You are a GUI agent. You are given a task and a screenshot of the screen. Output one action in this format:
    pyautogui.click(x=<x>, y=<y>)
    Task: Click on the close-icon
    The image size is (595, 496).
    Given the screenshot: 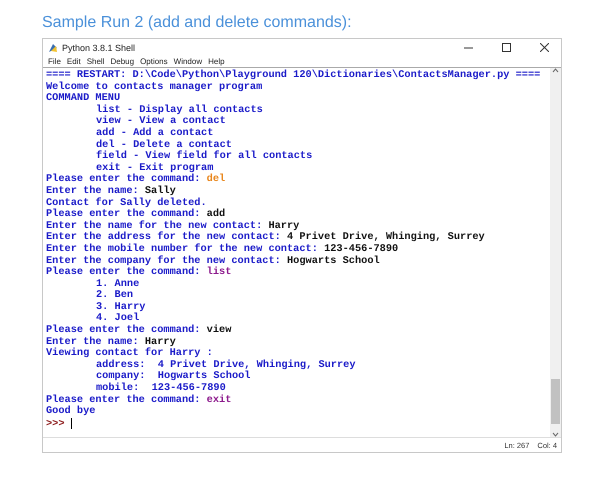 What is the action you would take?
    pyautogui.click(x=544, y=47)
    